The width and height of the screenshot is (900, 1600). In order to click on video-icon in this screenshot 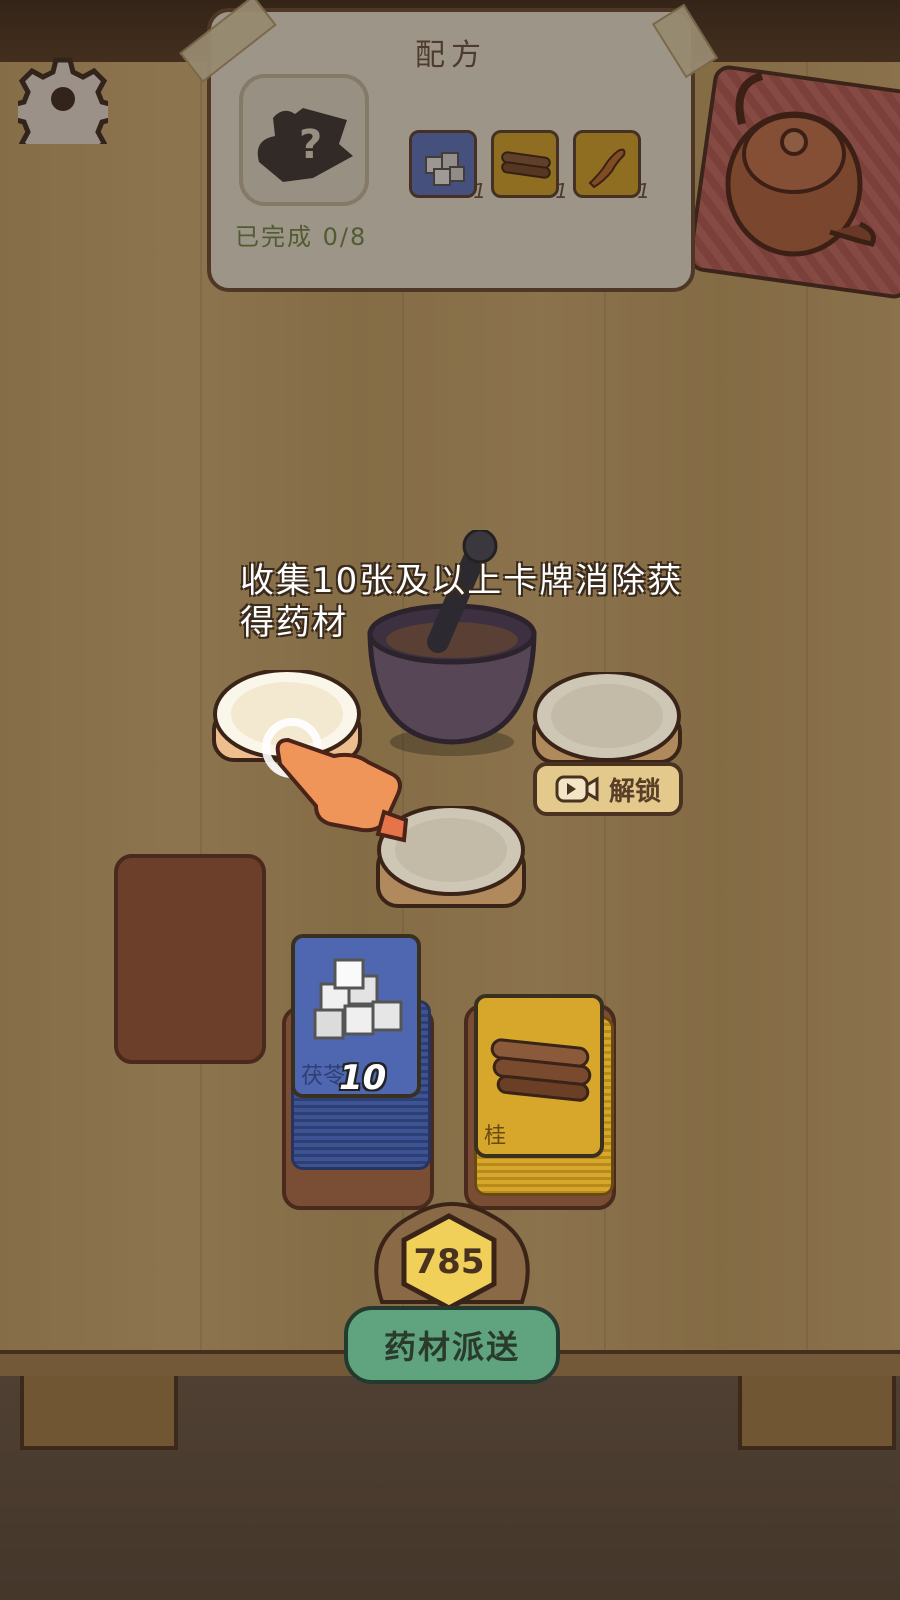, I will do `click(577, 789)`.